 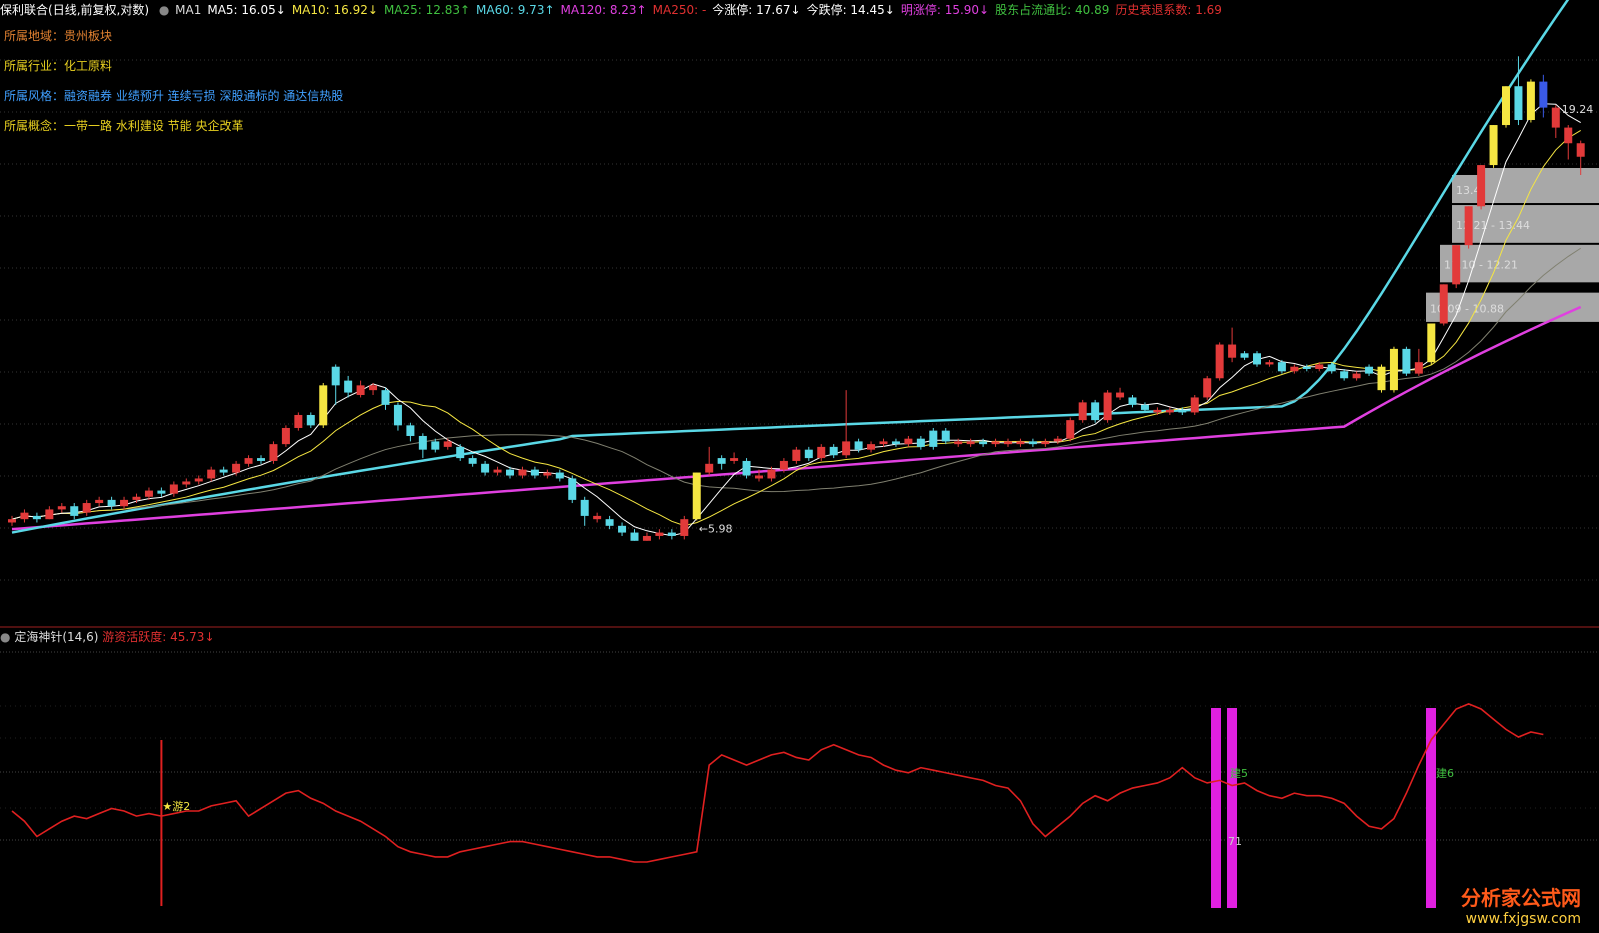 What do you see at coordinates (158, 637) in the screenshot?
I see `indicator-value: 游资活跃度: 45.73↓` at bounding box center [158, 637].